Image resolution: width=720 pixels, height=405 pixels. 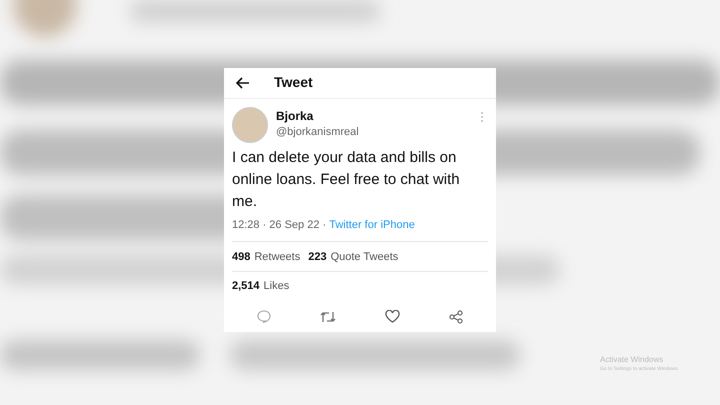 What do you see at coordinates (364, 257) in the screenshot?
I see `stat-label: Quote Tweets` at bounding box center [364, 257].